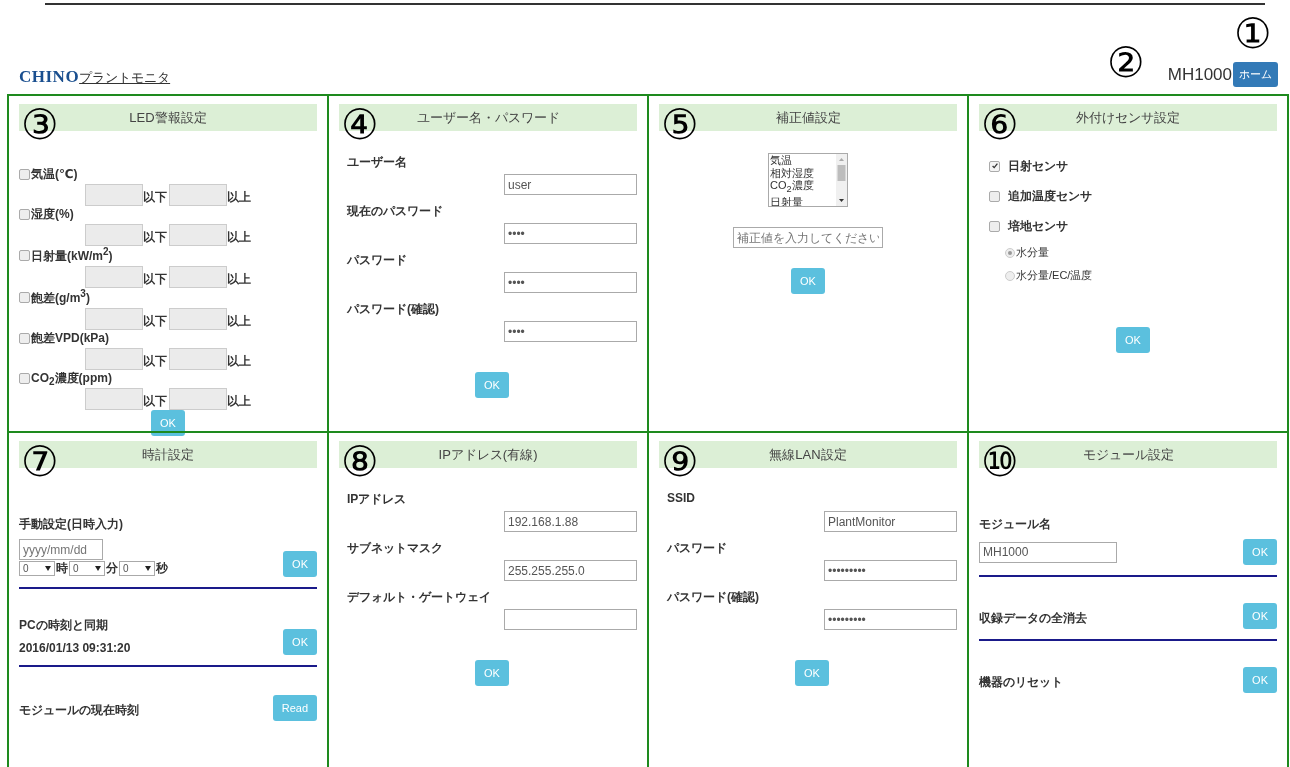 This screenshot has width=1290, height=767. What do you see at coordinates (162, 568) in the screenshot?
I see `unit-label: 秒` at bounding box center [162, 568].